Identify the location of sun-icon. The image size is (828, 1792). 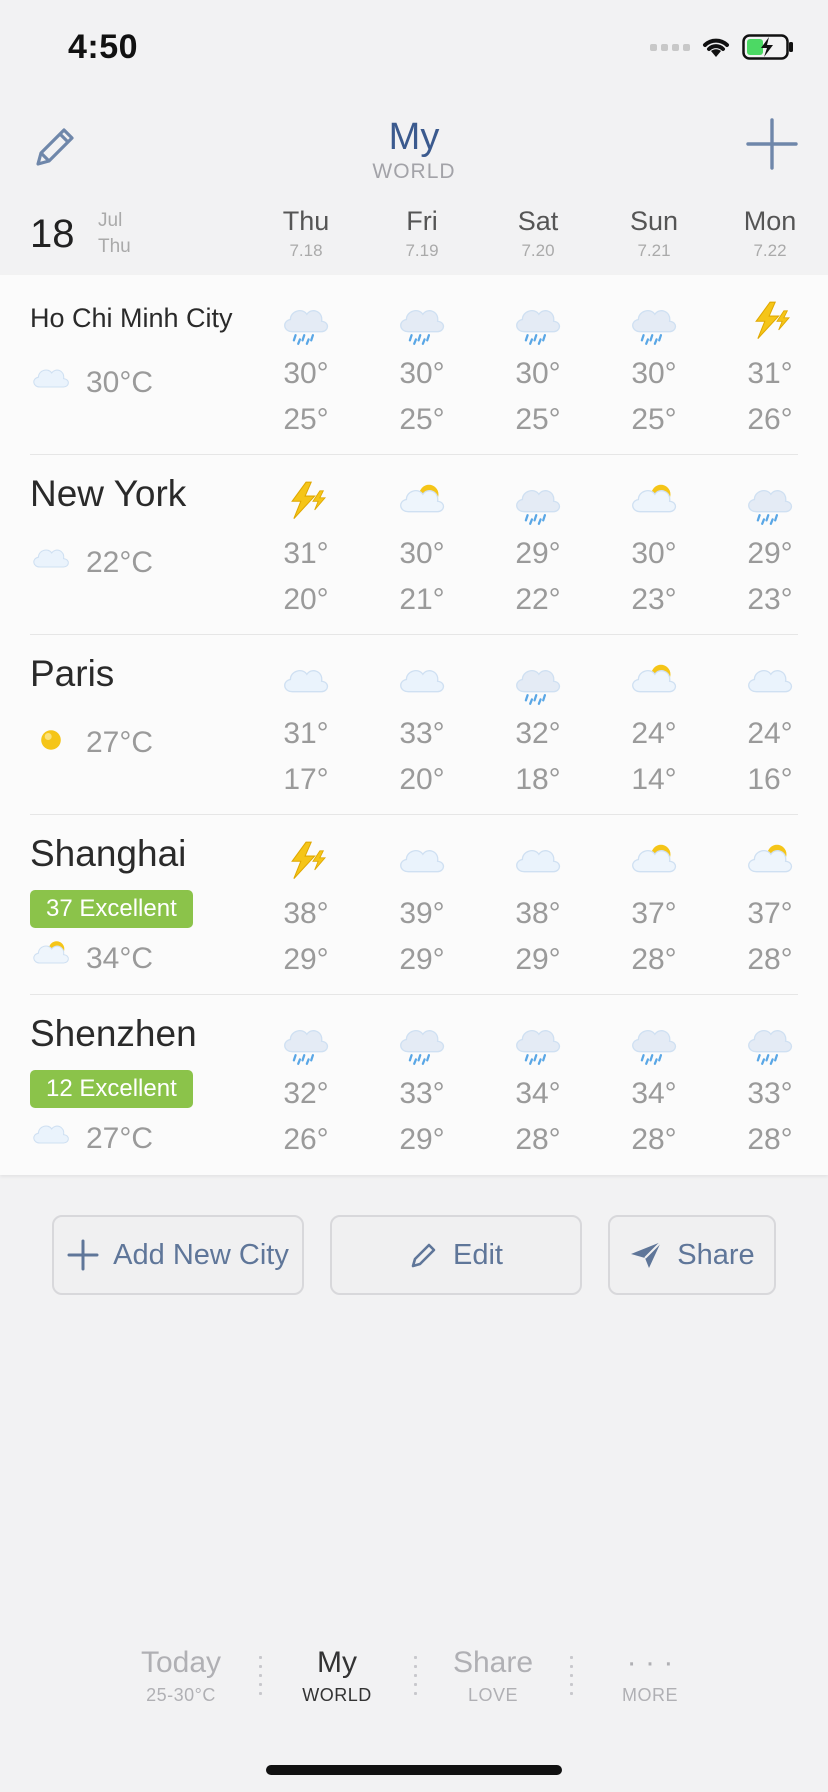
(51, 740).